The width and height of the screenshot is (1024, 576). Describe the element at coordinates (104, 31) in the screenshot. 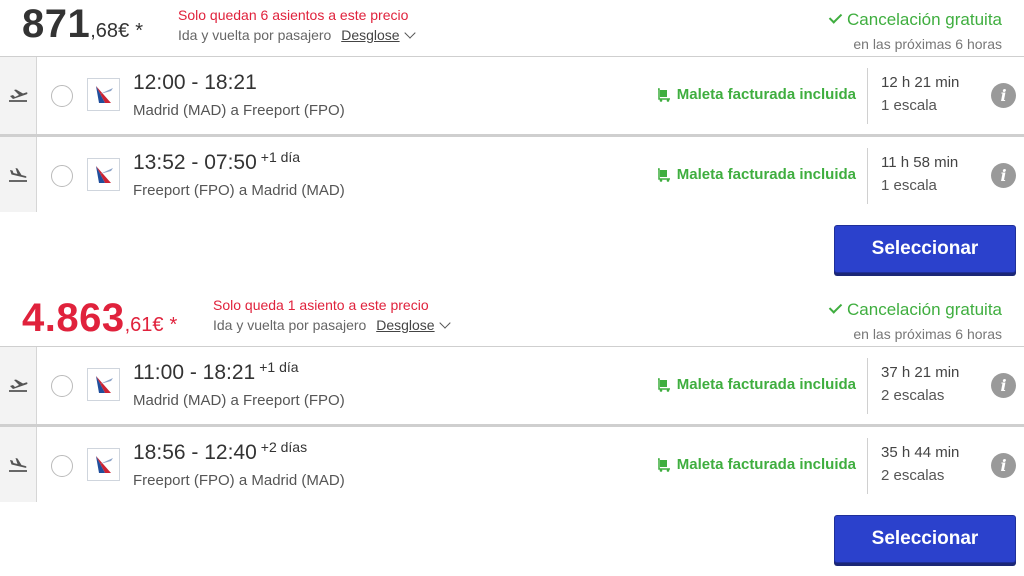

I see `price-decimals: ,68` at that location.